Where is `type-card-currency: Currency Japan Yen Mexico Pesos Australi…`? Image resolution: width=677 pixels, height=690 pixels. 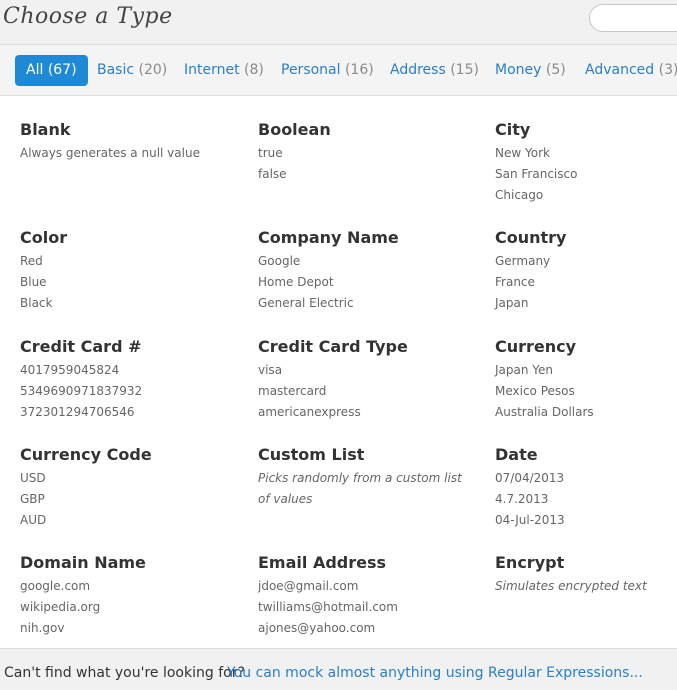
type-card-currency: Currency Japan Yen Mexico Pesos Australi… is located at coordinates (586, 380).